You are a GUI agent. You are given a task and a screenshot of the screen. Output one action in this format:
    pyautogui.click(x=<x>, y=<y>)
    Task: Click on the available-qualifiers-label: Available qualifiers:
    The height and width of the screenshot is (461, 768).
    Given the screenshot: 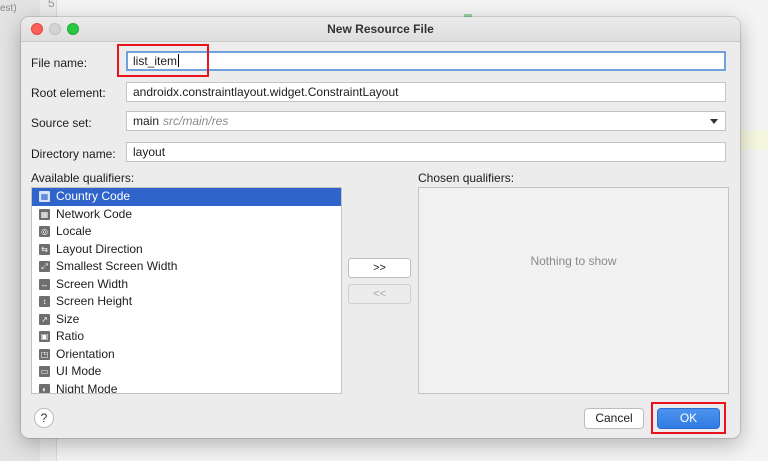 What is the action you would take?
    pyautogui.click(x=83, y=178)
    